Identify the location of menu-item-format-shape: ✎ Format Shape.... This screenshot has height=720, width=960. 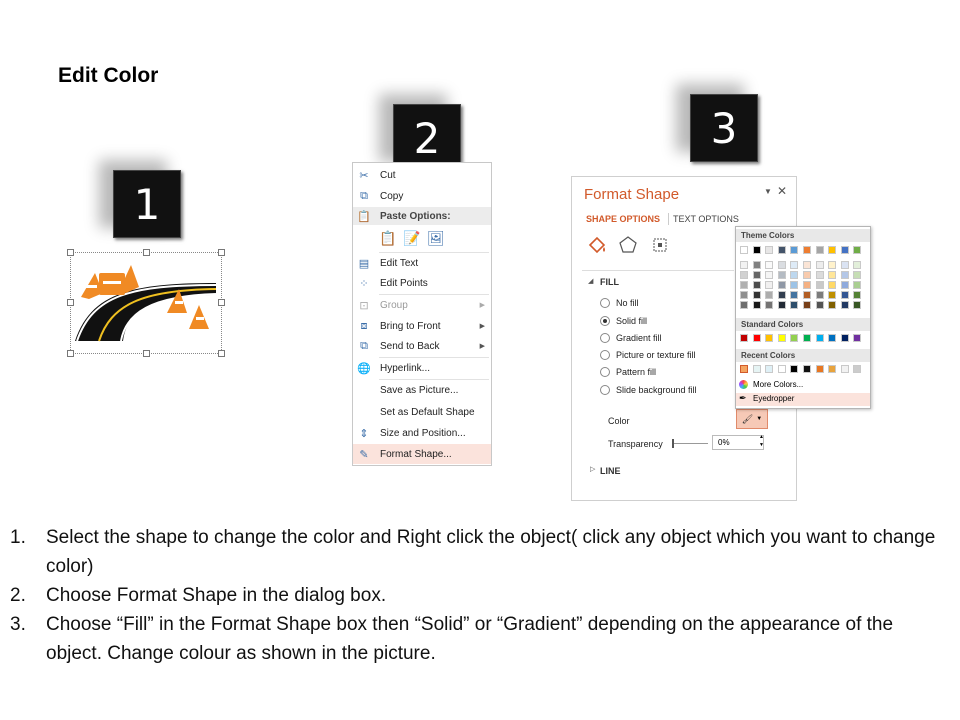
(422, 454).